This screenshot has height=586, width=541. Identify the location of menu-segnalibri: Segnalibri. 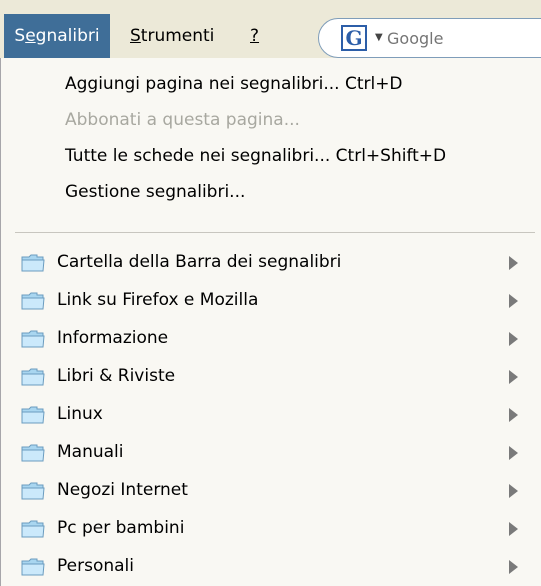
(57, 36).